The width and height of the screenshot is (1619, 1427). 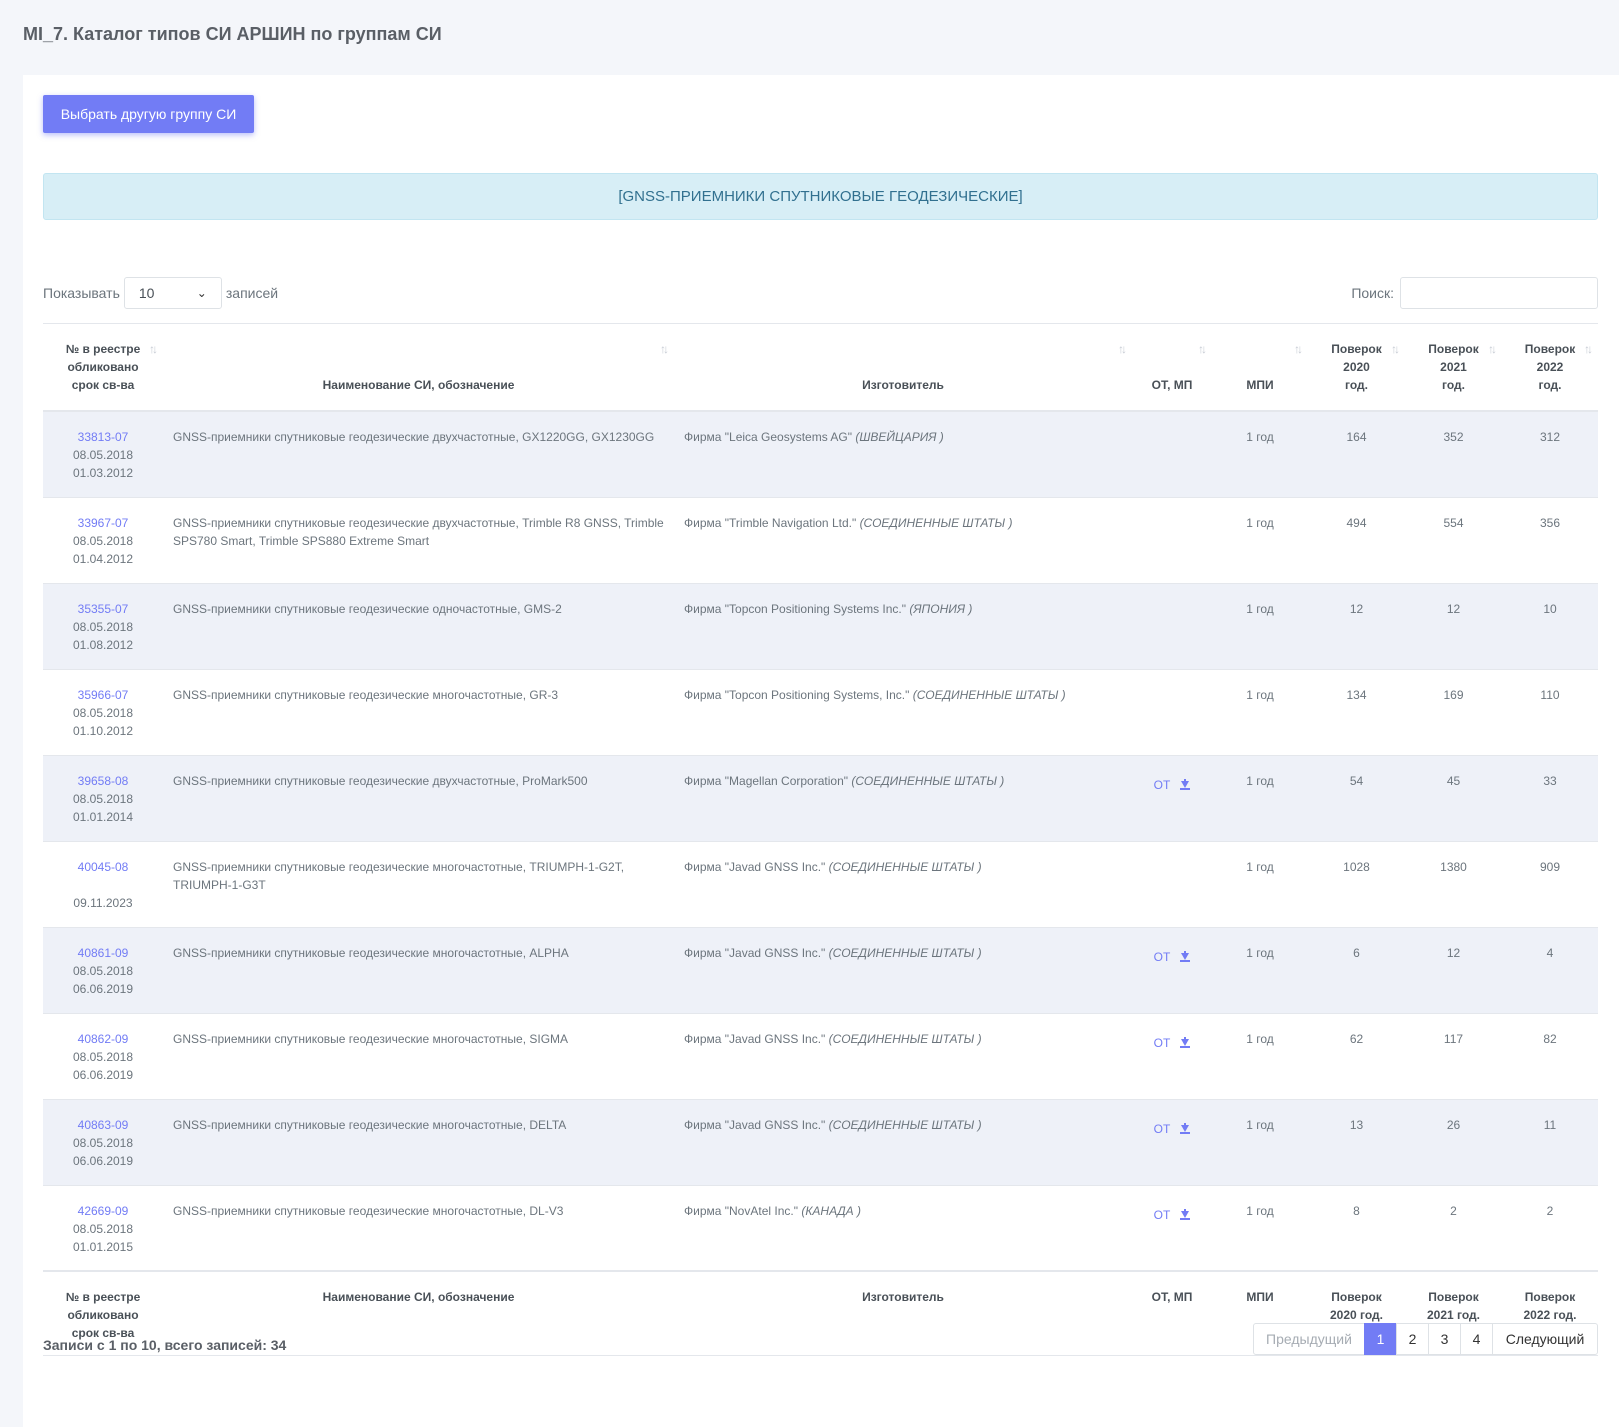 I want to click on registry-number-link: 35355-07, so click(x=103, y=609).